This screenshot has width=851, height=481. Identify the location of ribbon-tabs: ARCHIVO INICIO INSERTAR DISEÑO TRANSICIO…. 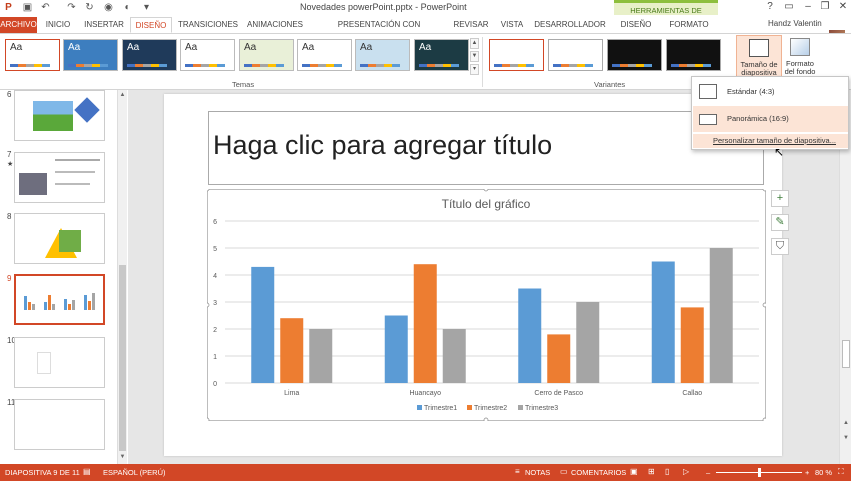
(425, 30).